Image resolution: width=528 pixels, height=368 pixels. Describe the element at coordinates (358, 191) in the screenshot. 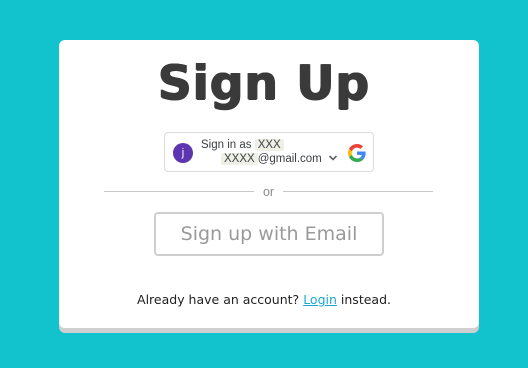

I see `divider-line-right` at that location.